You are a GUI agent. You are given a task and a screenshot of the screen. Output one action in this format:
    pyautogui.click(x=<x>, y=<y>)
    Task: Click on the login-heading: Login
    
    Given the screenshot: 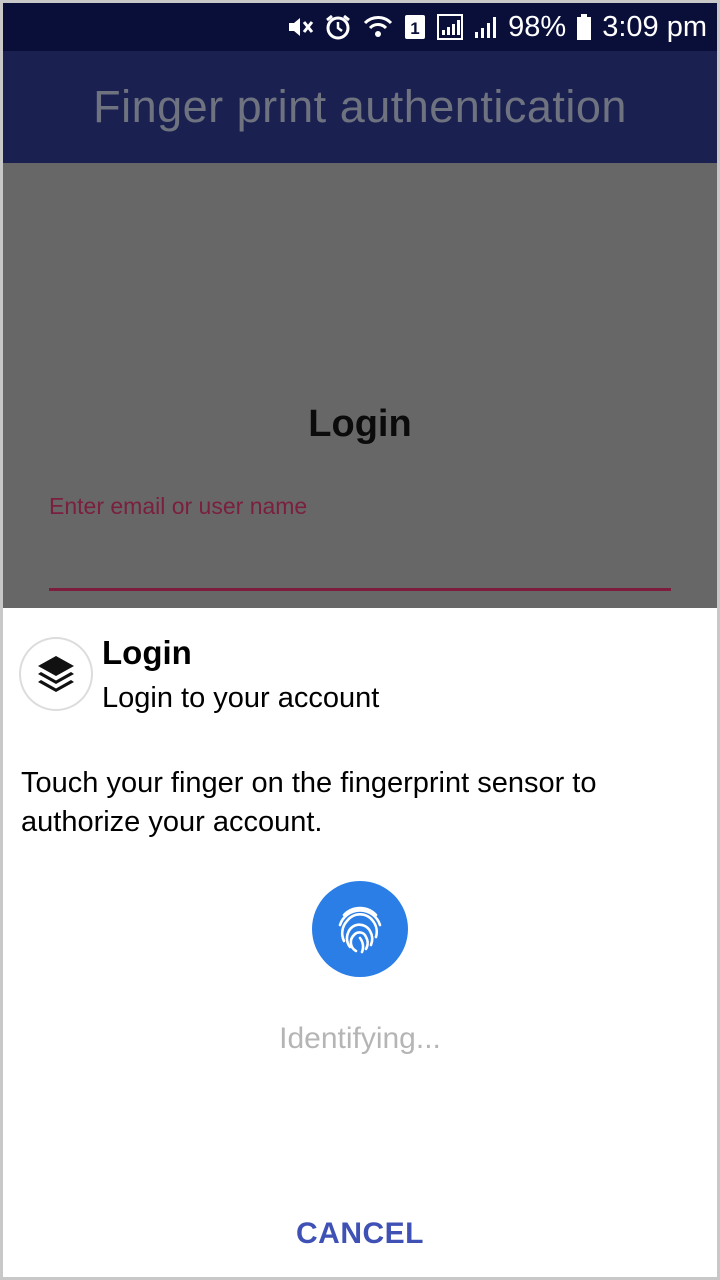 What is the action you would take?
    pyautogui.click(x=360, y=424)
    